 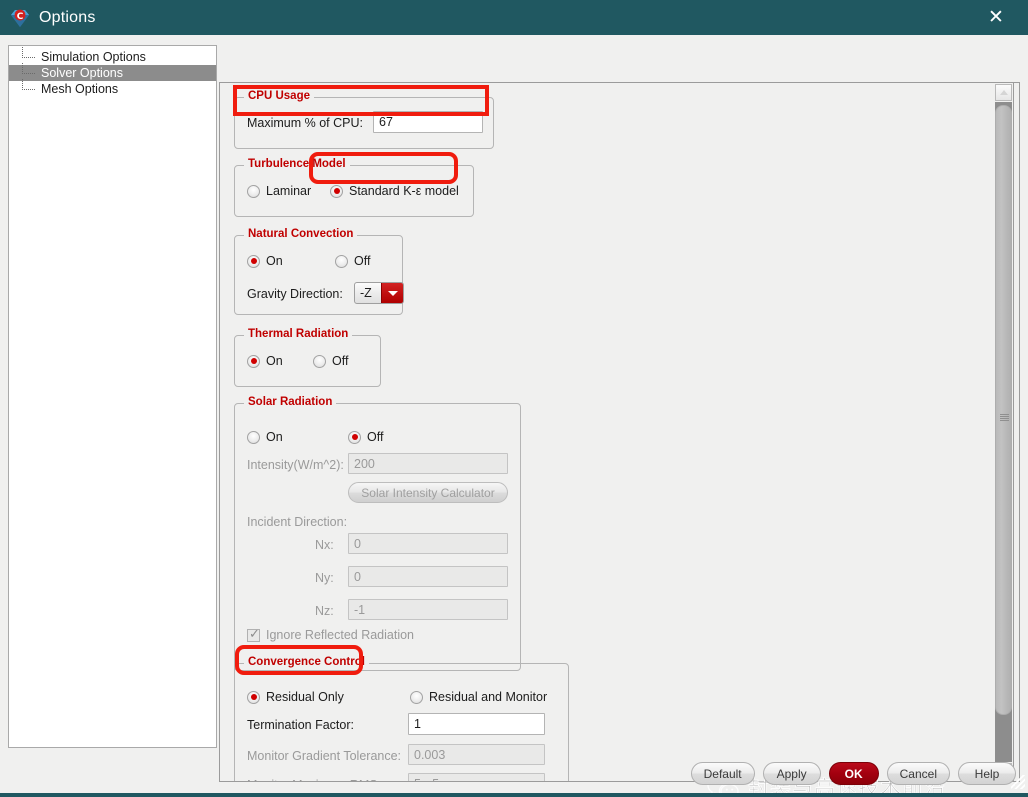 I want to click on window-title: Options, so click(x=67, y=17).